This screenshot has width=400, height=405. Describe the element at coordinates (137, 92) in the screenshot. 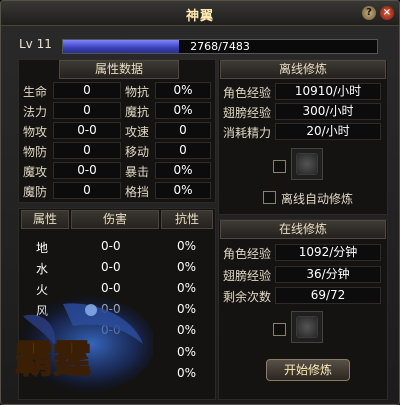

I see `attr-label: 物抗` at that location.